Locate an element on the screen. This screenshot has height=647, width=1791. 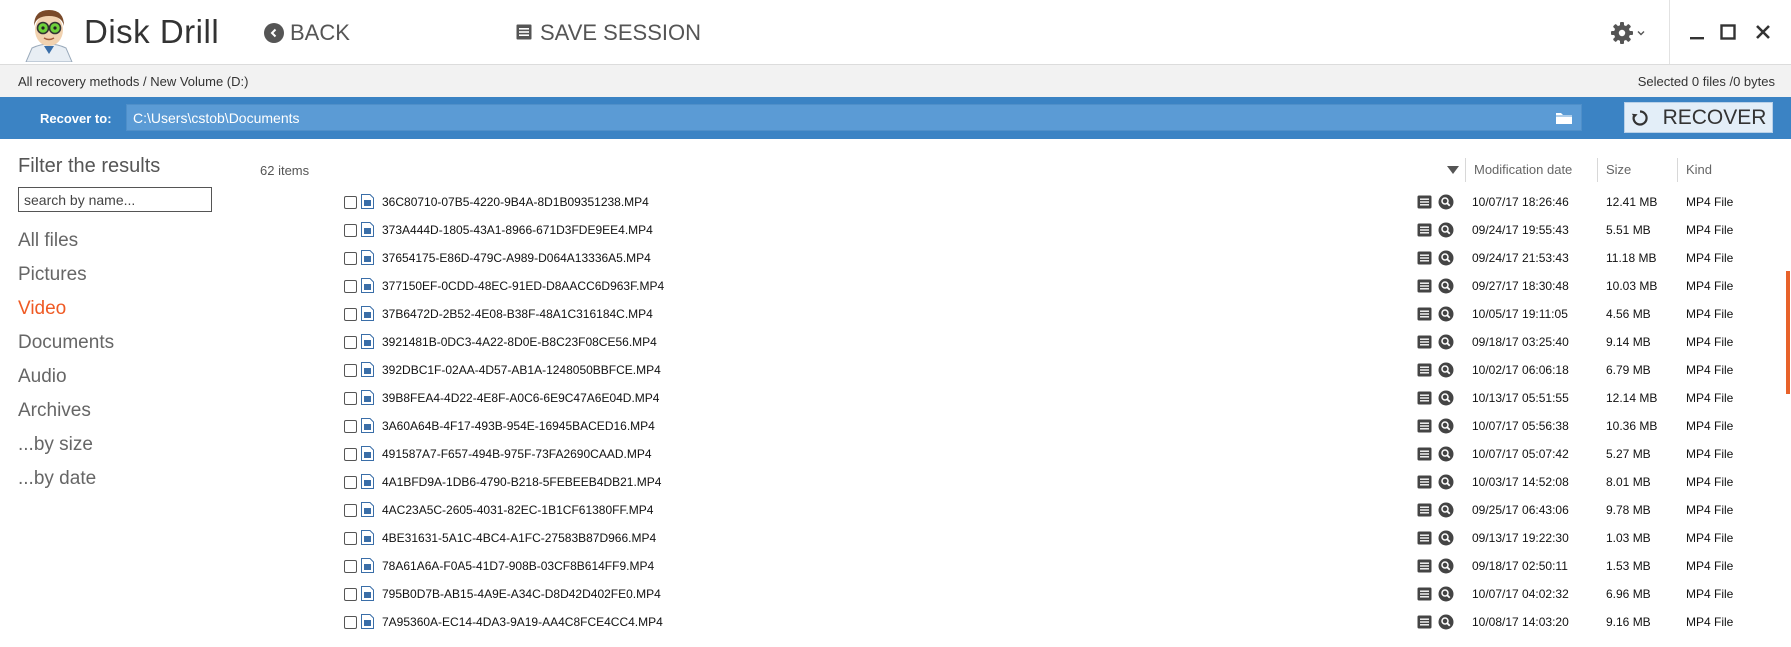
video-file-icon is located at coordinates (367, 425).